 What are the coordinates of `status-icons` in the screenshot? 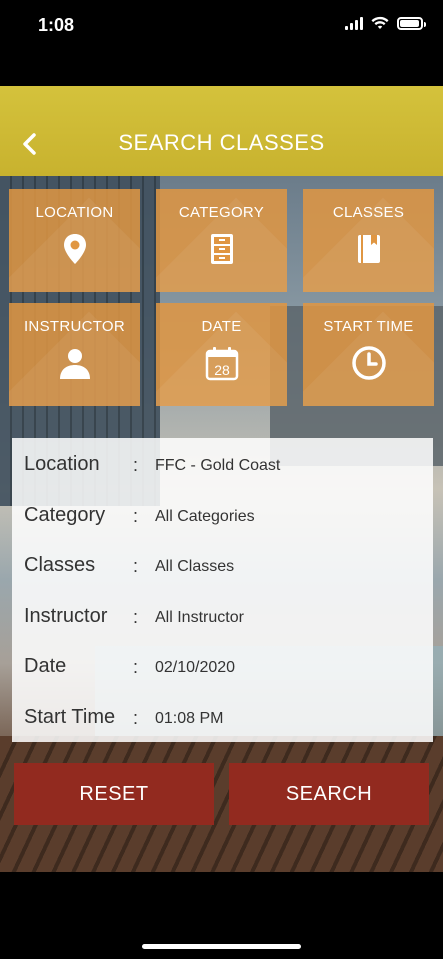 It's located at (385, 23).